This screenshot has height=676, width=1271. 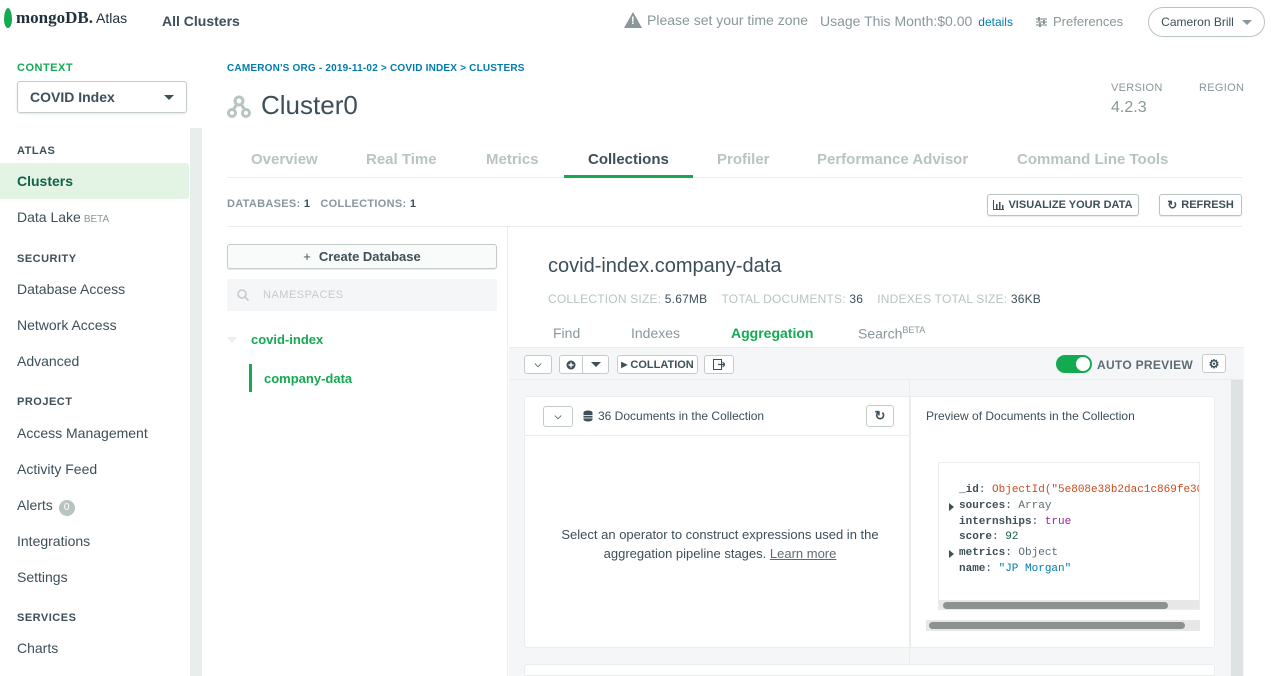 I want to click on tab-performance-advisor: Performance Advisor, so click(x=892, y=159).